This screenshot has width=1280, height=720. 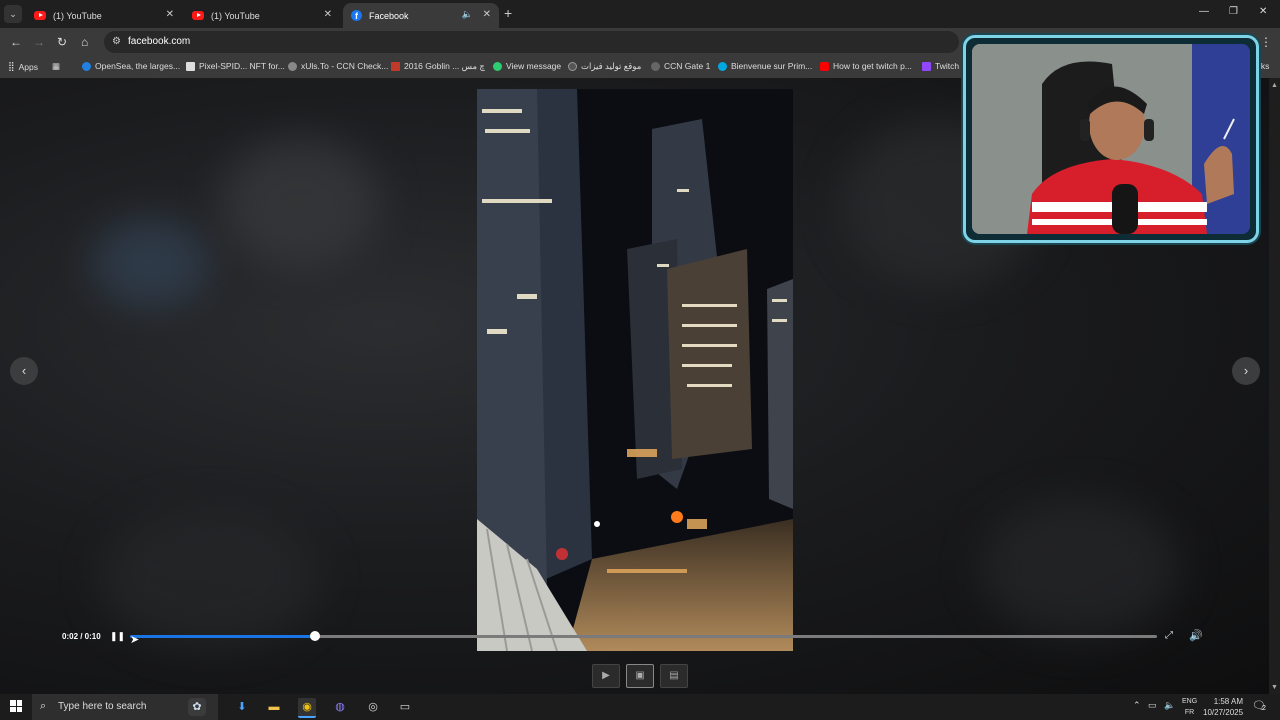 What do you see at coordinates (81, 636) in the screenshot?
I see `video-time: 0:02 / 0:10` at bounding box center [81, 636].